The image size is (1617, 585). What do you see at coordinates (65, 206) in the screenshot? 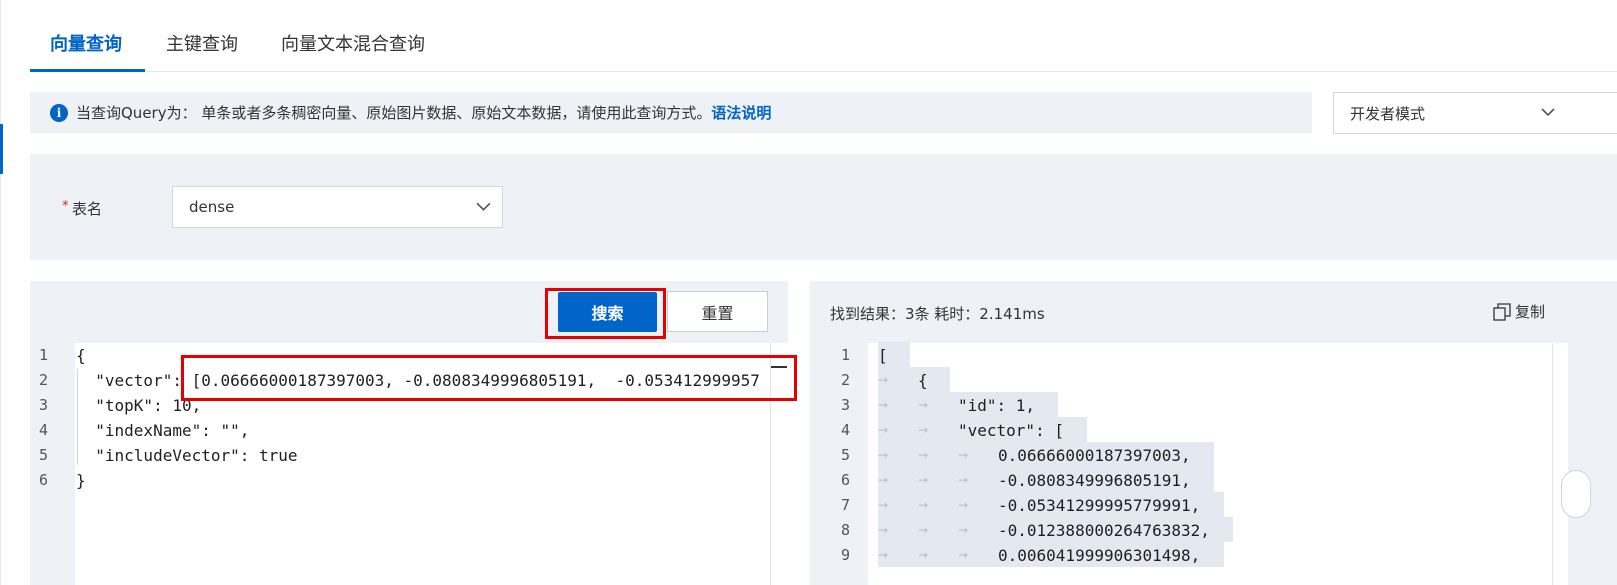
I see `required-mark: *` at bounding box center [65, 206].